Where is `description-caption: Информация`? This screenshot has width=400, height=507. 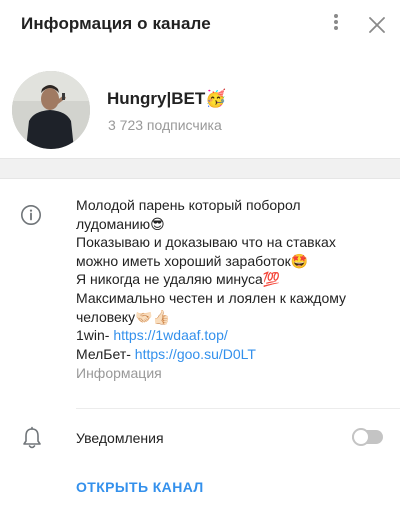 description-caption: Информация is located at coordinates (119, 373).